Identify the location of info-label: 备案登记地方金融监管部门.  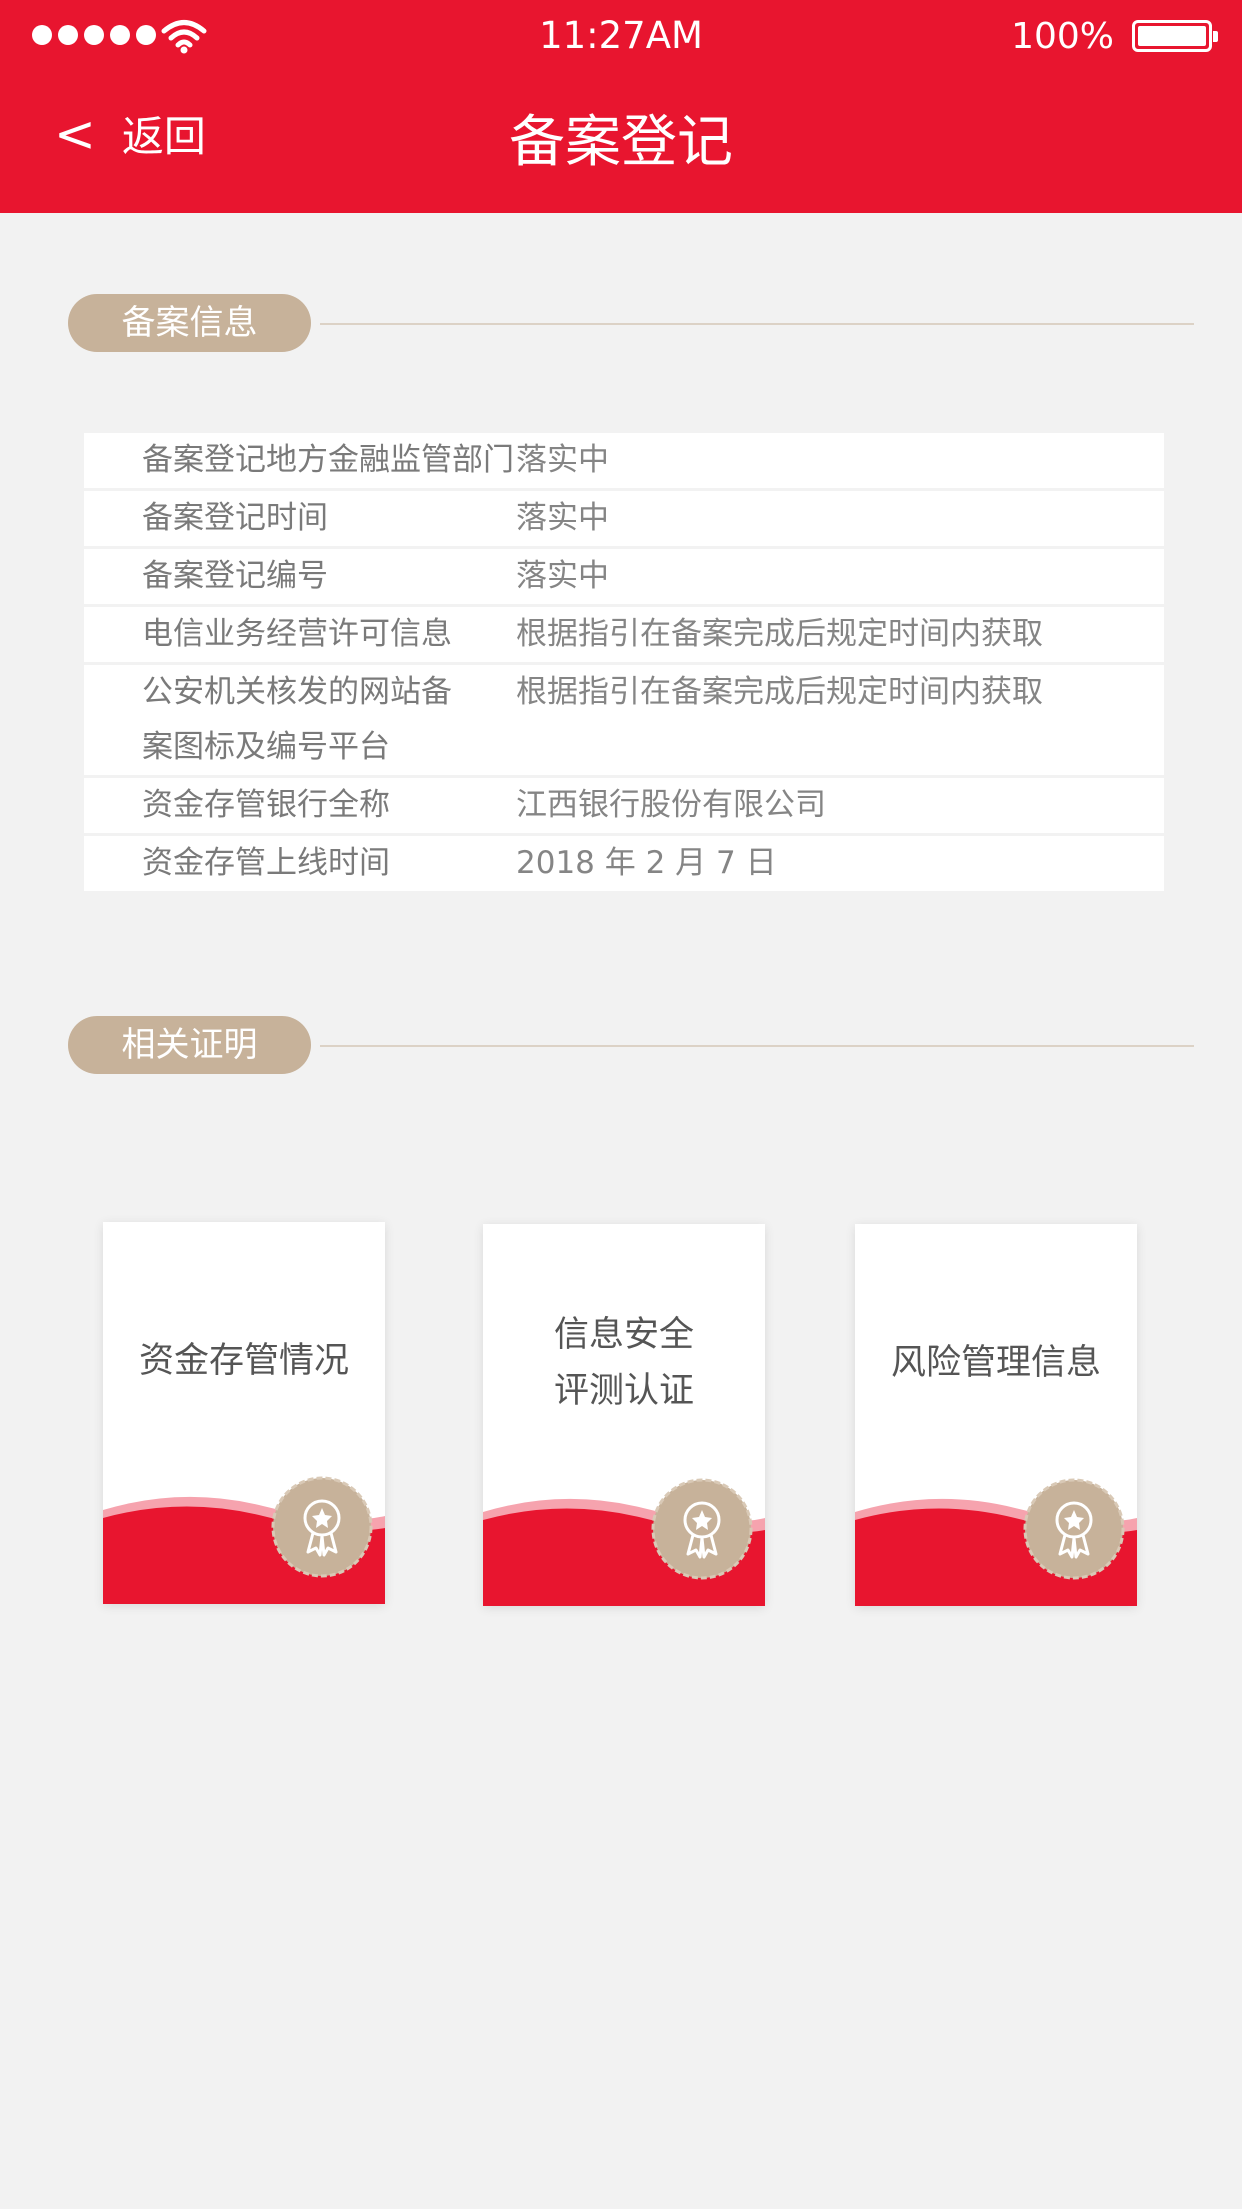
(328, 460).